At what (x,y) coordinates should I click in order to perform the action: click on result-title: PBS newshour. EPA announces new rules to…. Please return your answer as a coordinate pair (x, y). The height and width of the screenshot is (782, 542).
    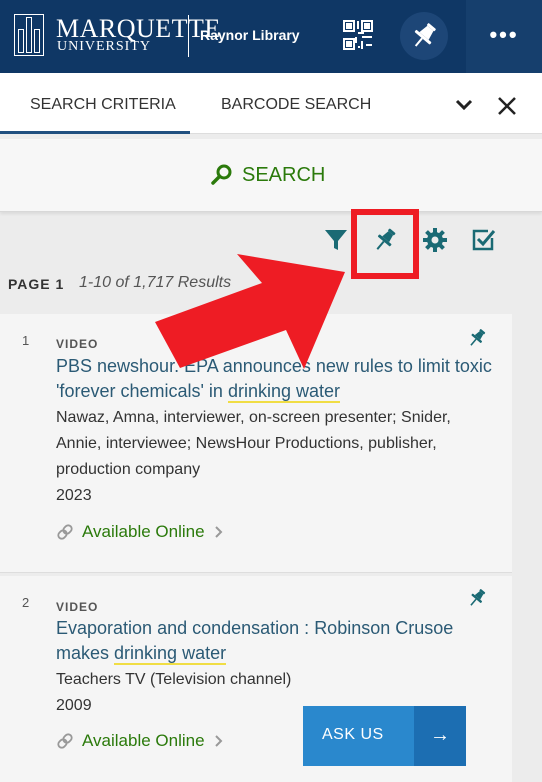
    Looking at the image, I should click on (276, 379).